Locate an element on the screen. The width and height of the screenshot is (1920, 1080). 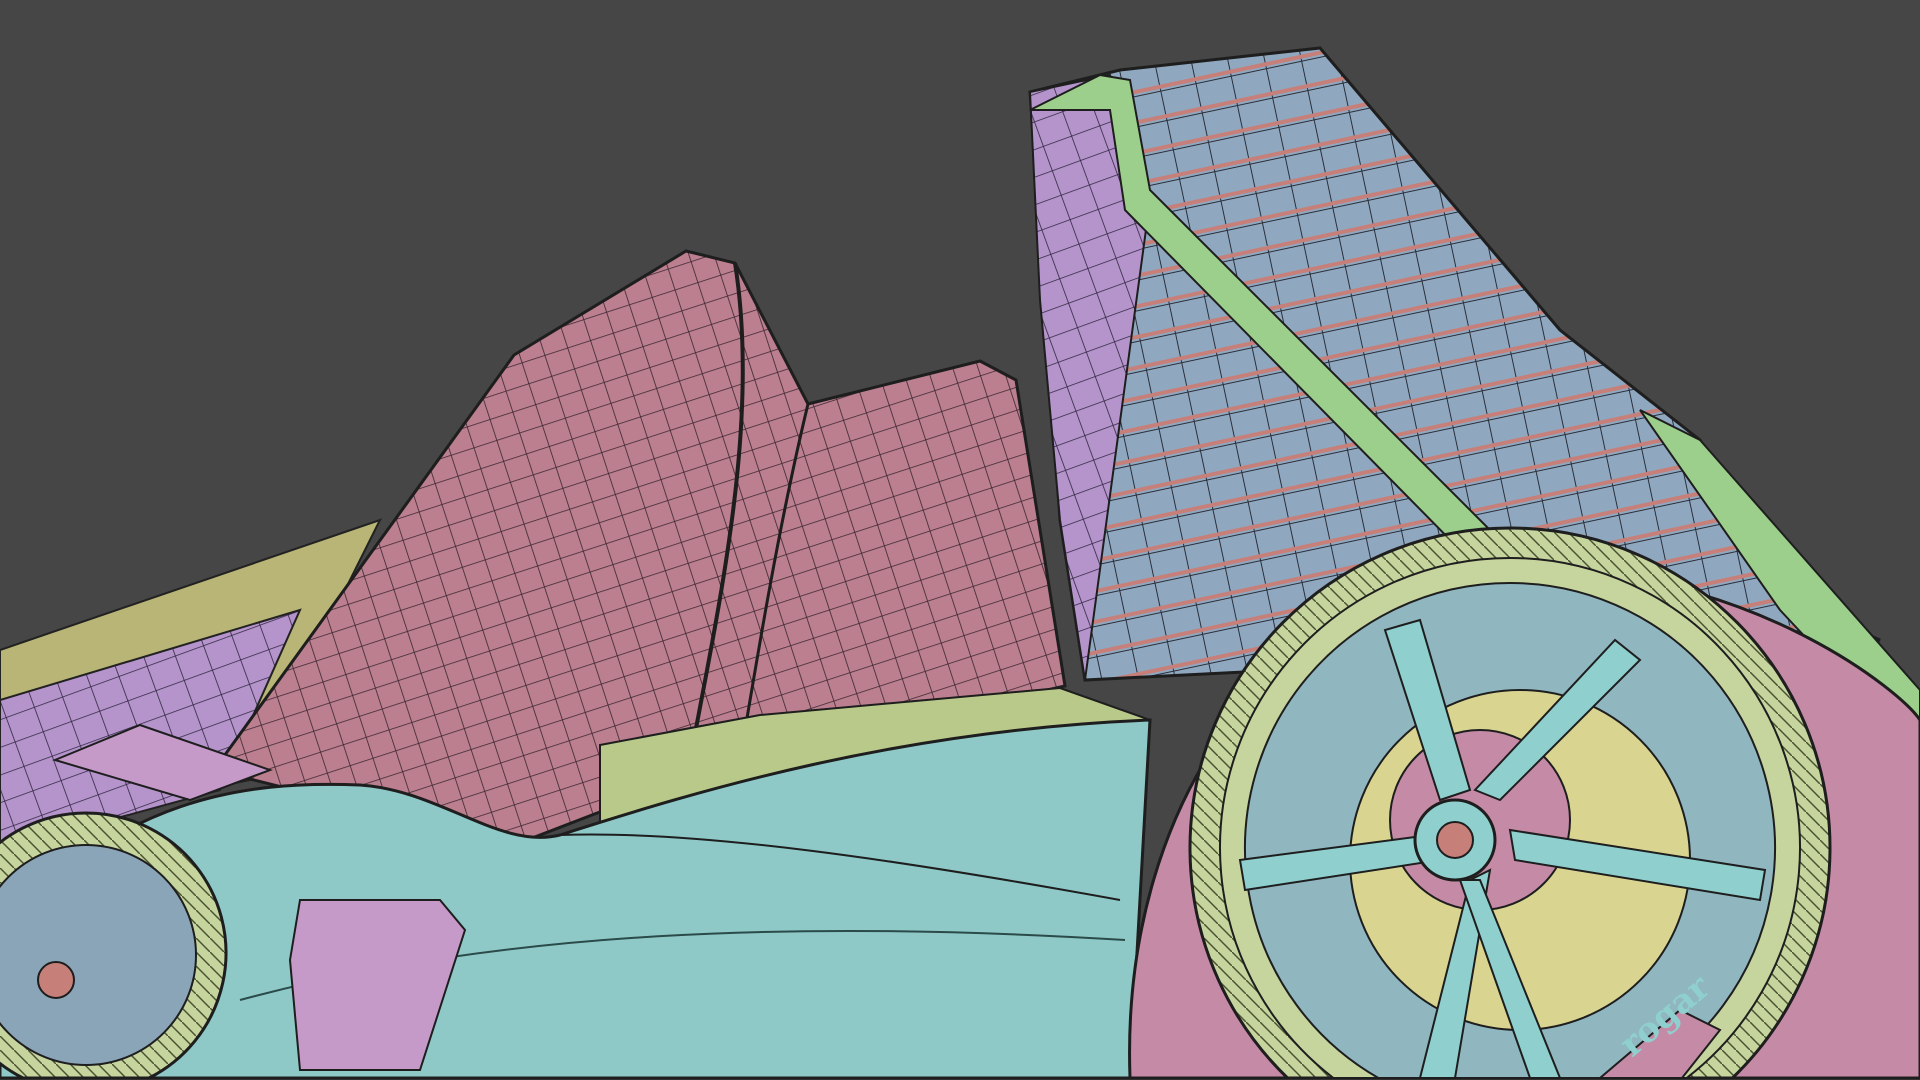
hub-logo is located at coordinates (1455, 840).